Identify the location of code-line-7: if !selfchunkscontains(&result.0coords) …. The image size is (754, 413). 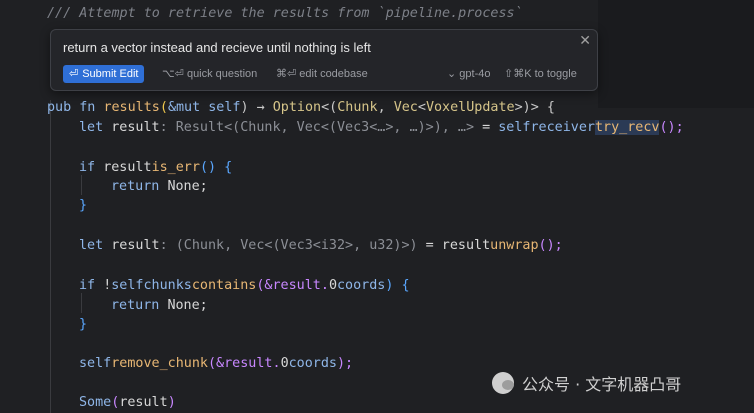
(244, 286).